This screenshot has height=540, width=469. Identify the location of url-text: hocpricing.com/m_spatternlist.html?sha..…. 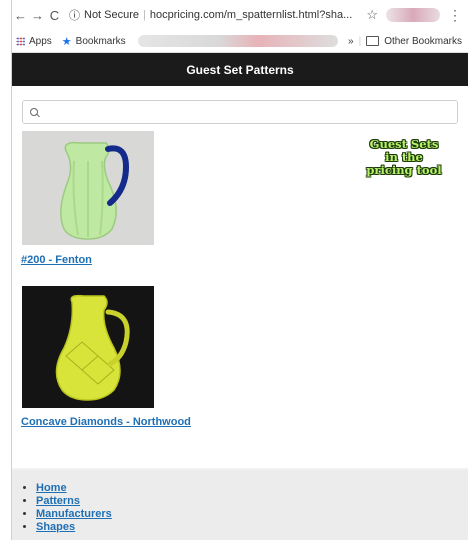
(251, 15).